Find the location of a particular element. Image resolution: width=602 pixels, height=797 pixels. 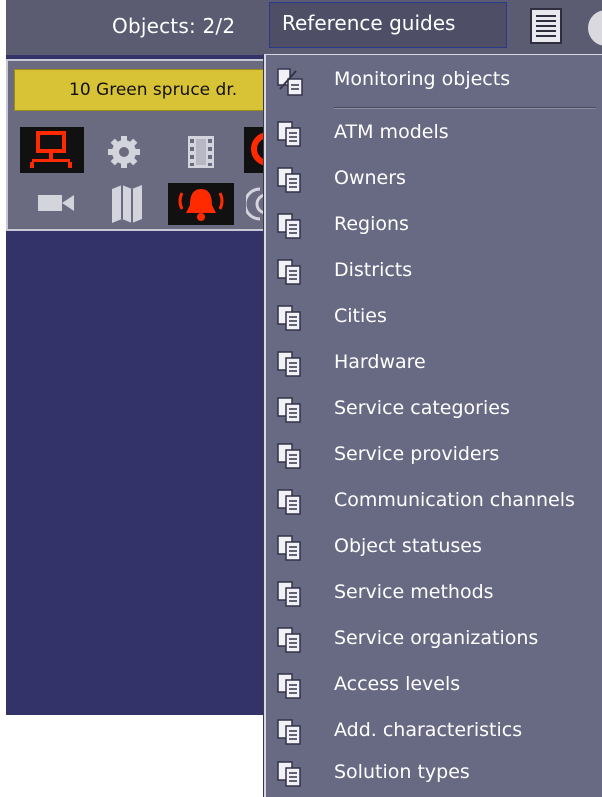

menu-item: Service providers is located at coordinates (434, 458).